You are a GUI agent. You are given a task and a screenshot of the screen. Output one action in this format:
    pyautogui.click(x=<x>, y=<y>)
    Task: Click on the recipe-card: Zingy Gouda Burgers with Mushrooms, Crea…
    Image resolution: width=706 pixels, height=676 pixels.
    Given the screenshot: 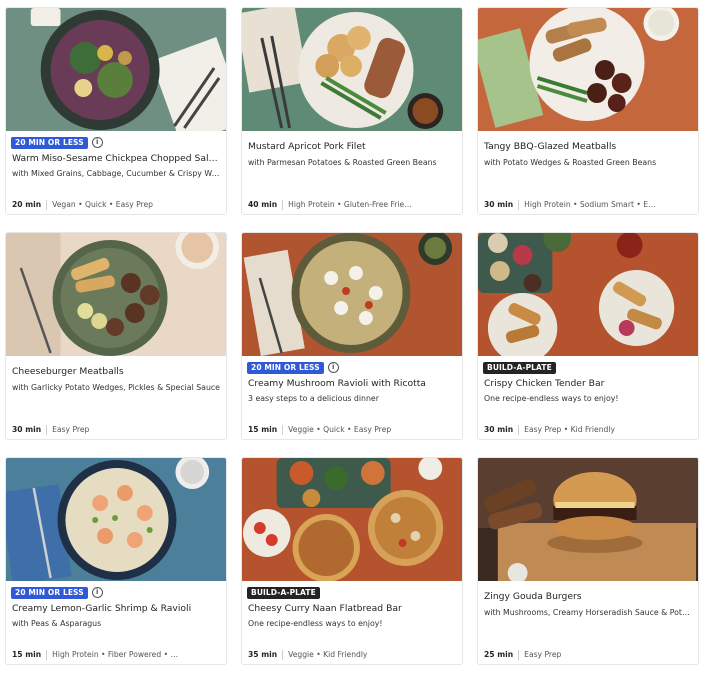 What is the action you would take?
    pyautogui.click(x=588, y=561)
    